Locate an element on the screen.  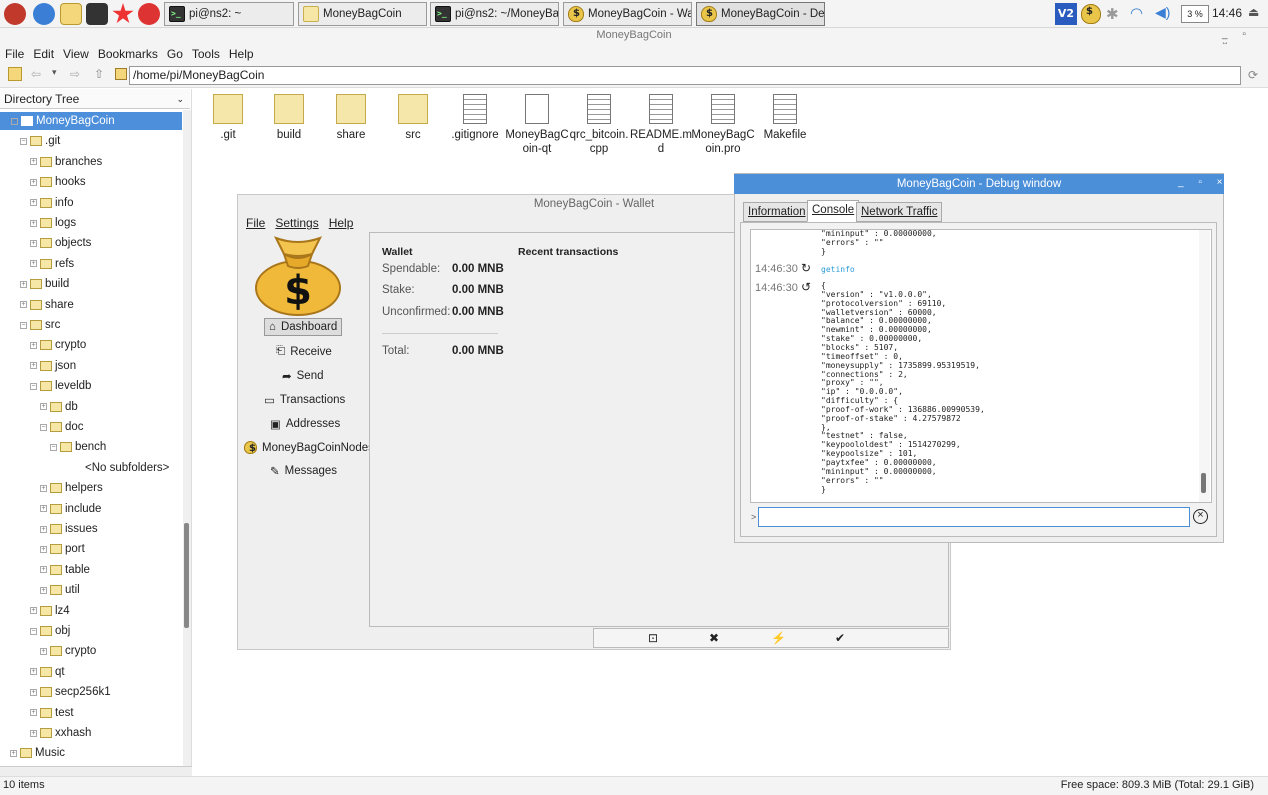
tree-item: − .git is located at coordinates (40, 141).